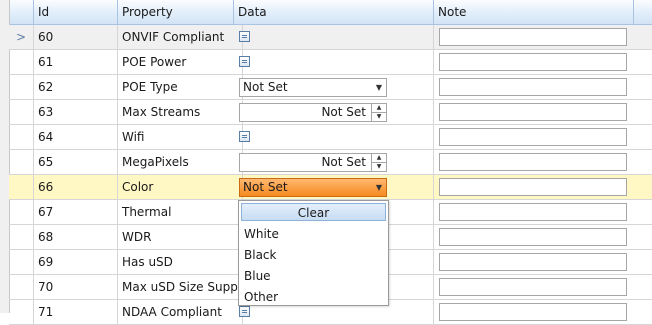 Image resolution: width=652 pixels, height=325 pixels. Describe the element at coordinates (643, 12) in the screenshot. I see `header-filler` at that location.